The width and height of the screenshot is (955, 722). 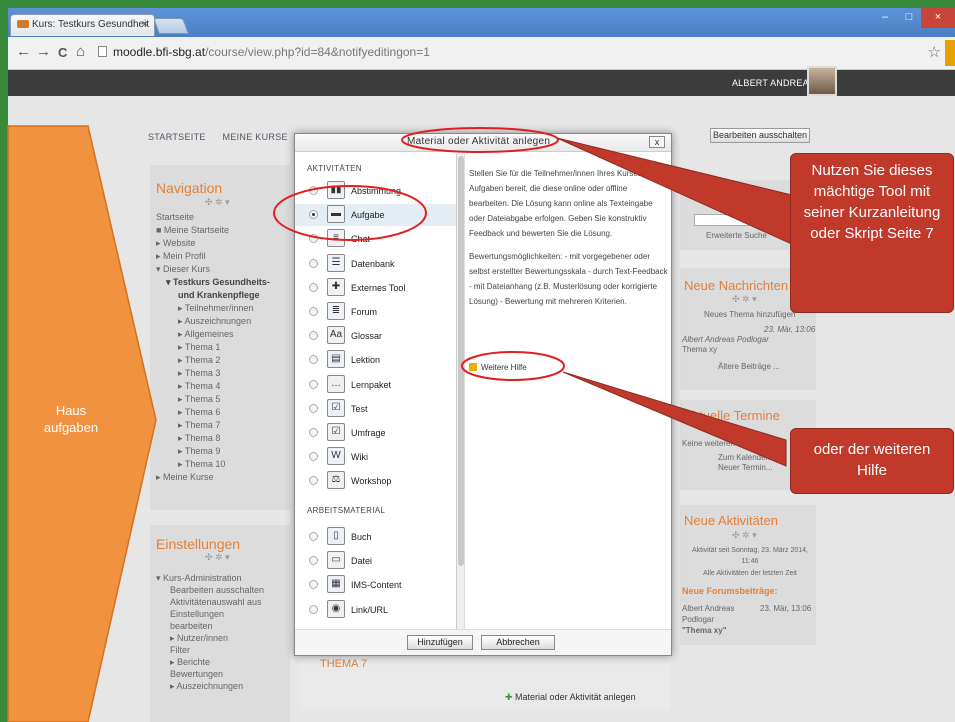 I want to click on settings-item: ▸ Berichte, so click(x=210, y=662).